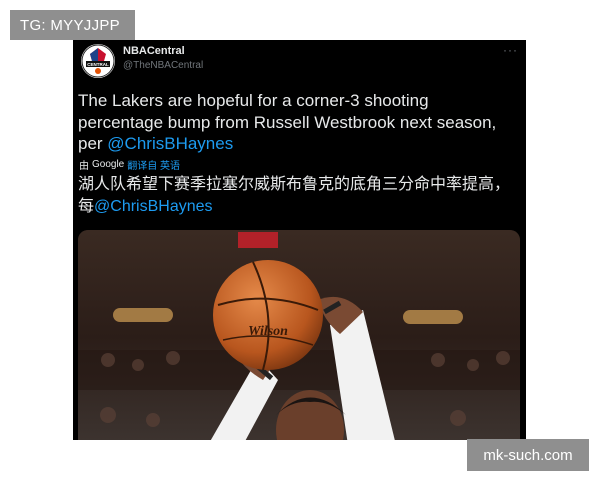 This screenshot has height=480, width=600. I want to click on translation-attribution: 由 Google 翻译自 英语, so click(129, 164).